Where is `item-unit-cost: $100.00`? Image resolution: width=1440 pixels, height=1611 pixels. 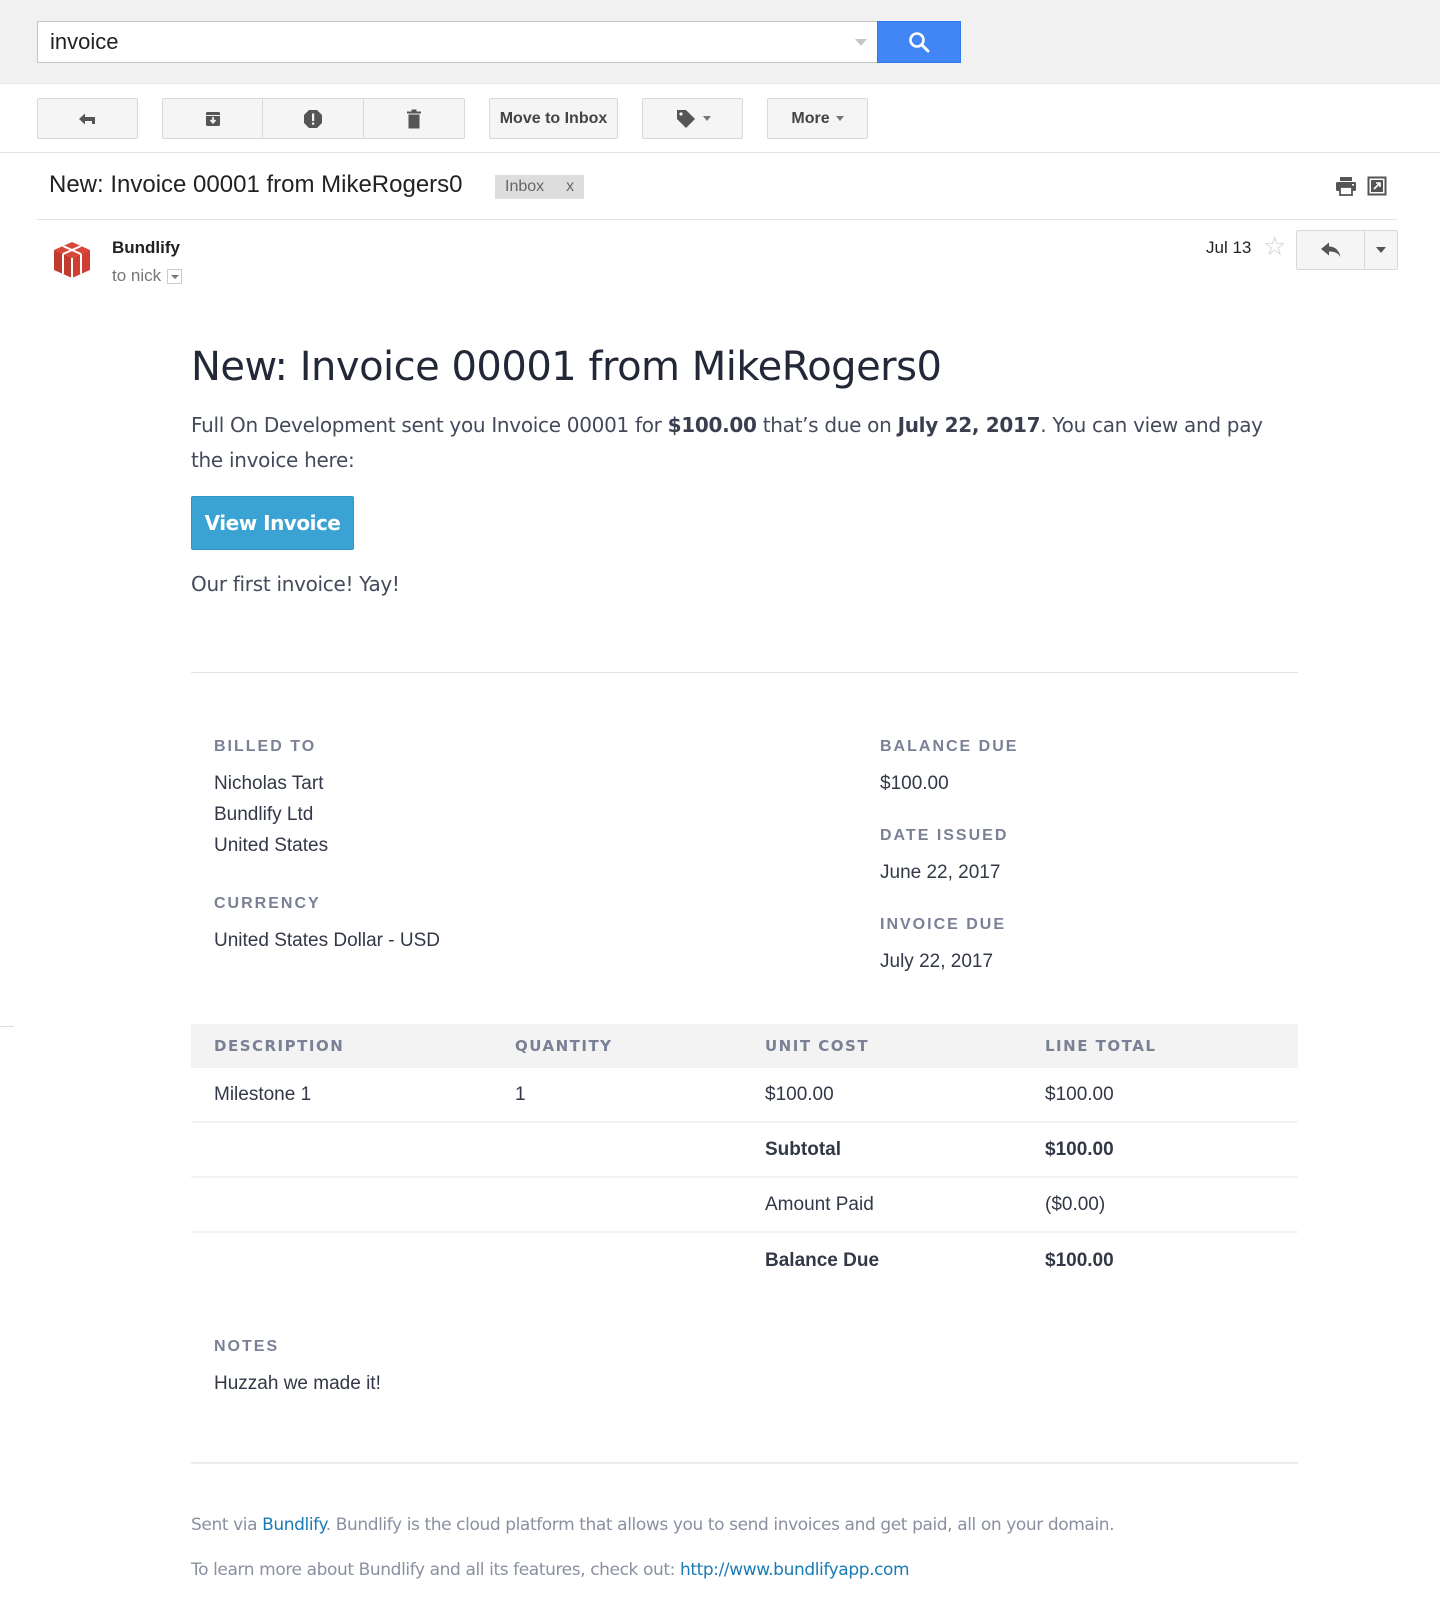
item-unit-cost: $100.00 is located at coordinates (799, 1094).